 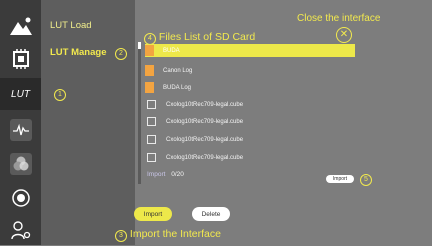 I want to click on file-row-cube-2: Cxolog10tRec709-legal.cube, so click(x=250, y=121).